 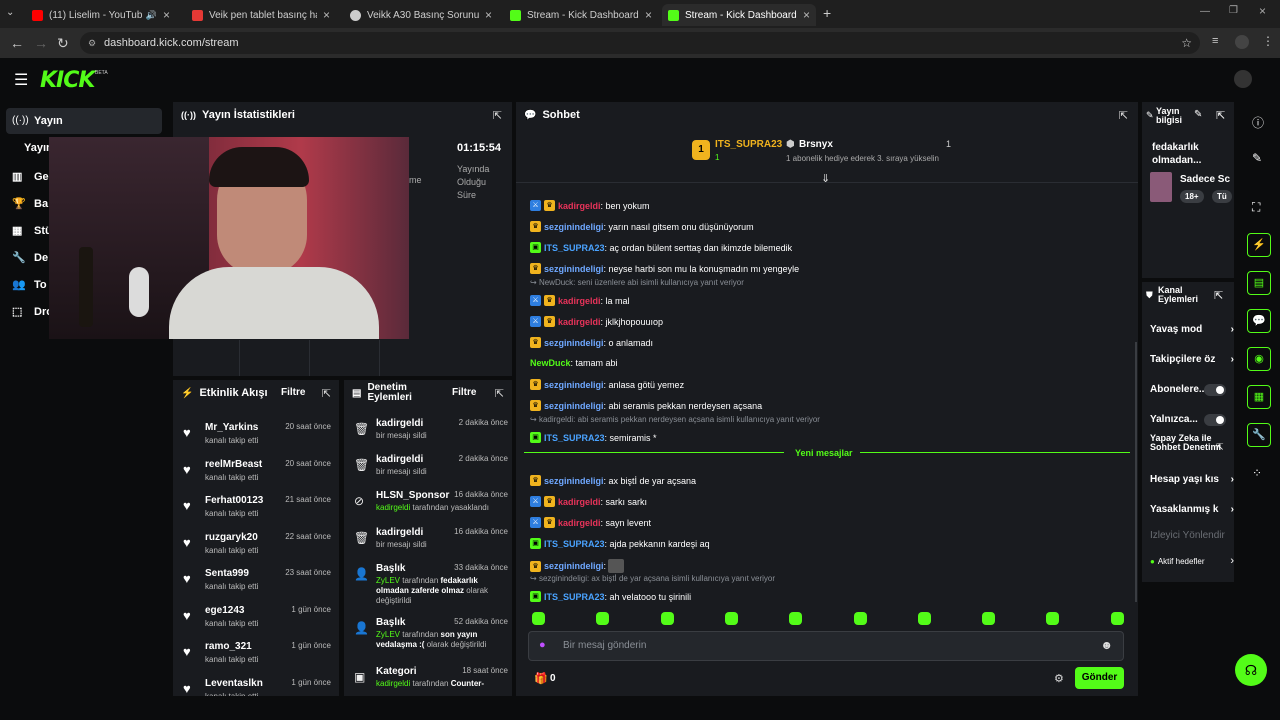 I want to click on bookmark-star-icon: ☆, so click(x=1186, y=43).